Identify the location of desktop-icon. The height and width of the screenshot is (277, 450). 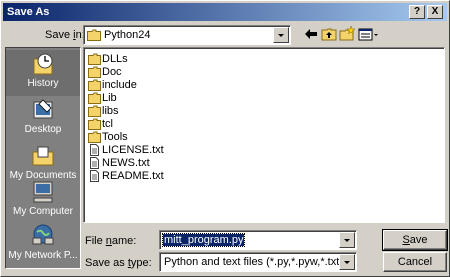
(43, 109).